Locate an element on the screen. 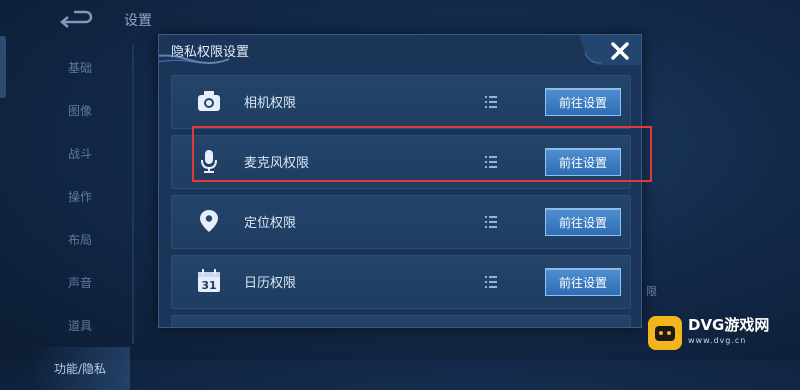  calendar-day-number: 31 is located at coordinates (208, 285).